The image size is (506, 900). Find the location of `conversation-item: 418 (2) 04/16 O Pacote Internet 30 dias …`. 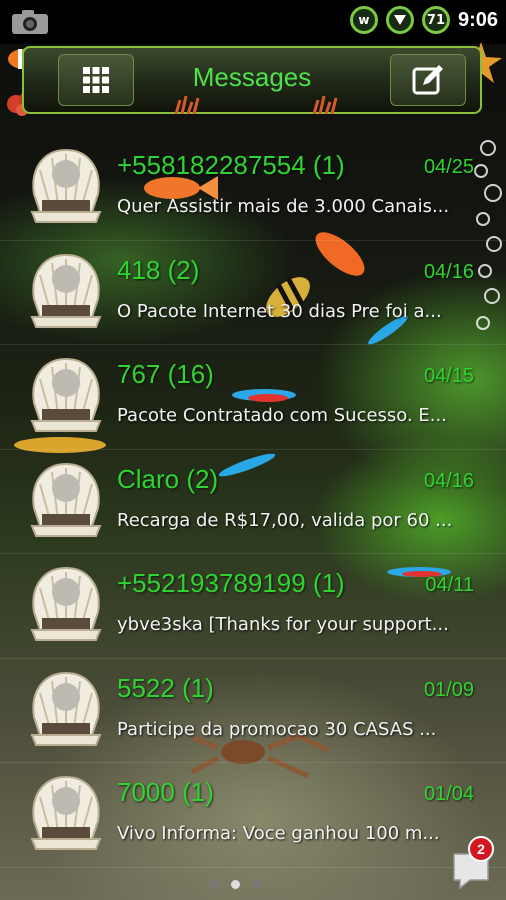

conversation-item: 418 (2) 04/16 O Pacote Internet 30 dias … is located at coordinates (253, 293).